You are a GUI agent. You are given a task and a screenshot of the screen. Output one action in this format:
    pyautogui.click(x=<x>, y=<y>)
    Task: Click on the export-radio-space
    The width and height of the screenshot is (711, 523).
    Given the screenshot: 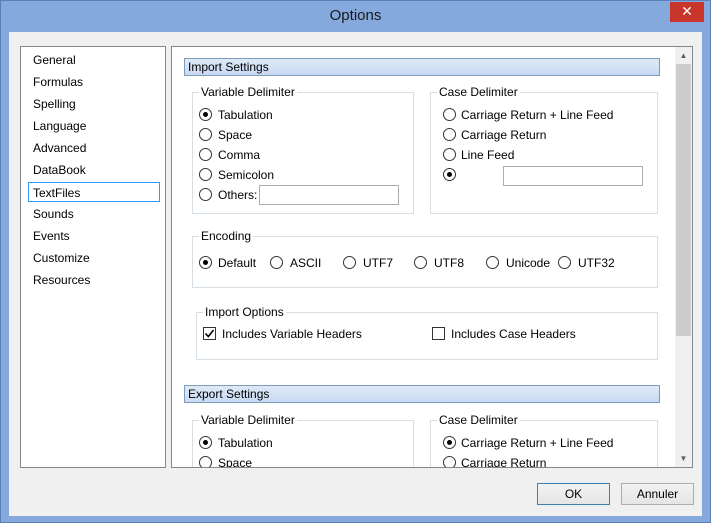 What is the action you would take?
    pyautogui.click(x=205, y=461)
    